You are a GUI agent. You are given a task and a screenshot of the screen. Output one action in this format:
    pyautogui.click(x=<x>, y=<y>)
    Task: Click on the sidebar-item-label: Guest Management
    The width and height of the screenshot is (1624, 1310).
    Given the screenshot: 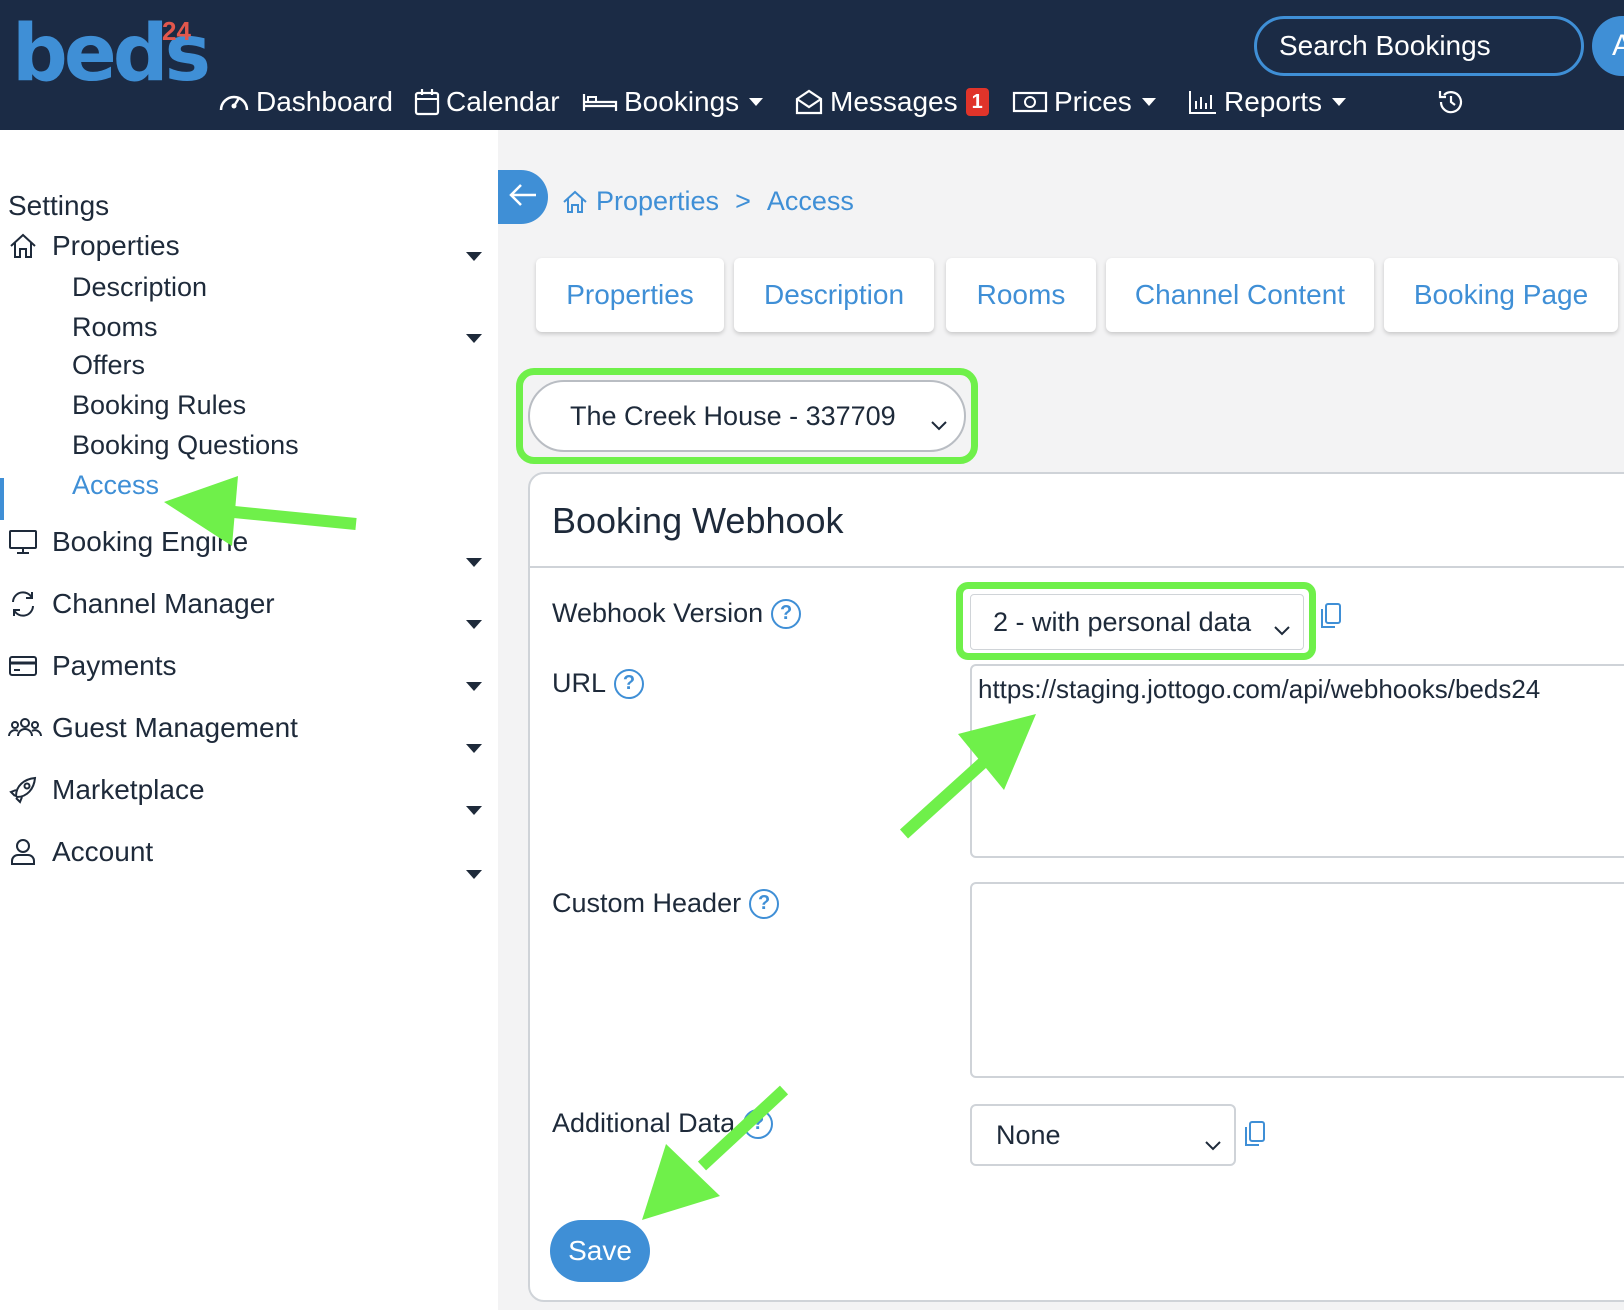 What is the action you would take?
    pyautogui.click(x=175, y=727)
    